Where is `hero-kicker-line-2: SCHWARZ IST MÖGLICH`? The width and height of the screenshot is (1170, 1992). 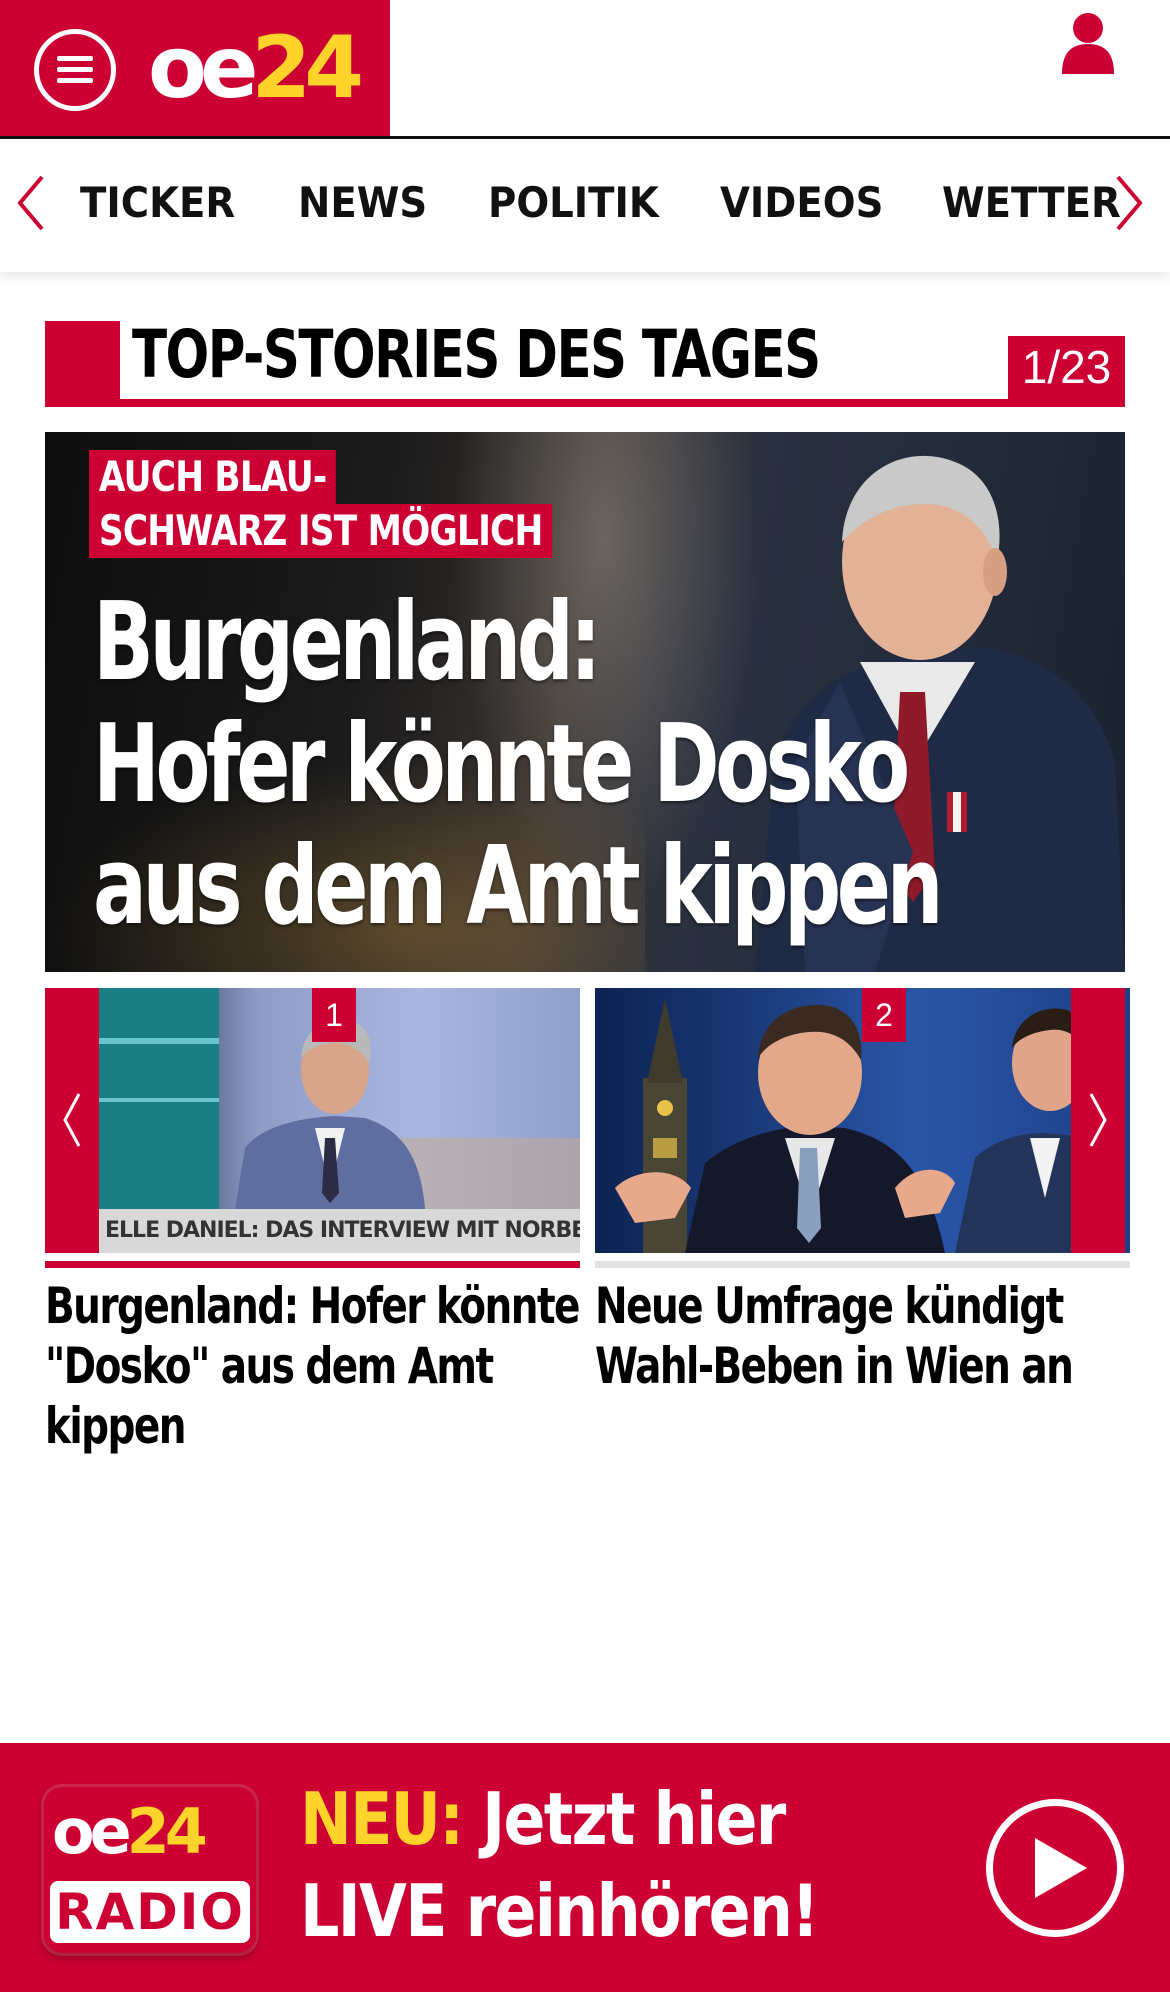
hero-kicker-line-2: SCHWARZ IST MÖGLICH is located at coordinates (321, 531).